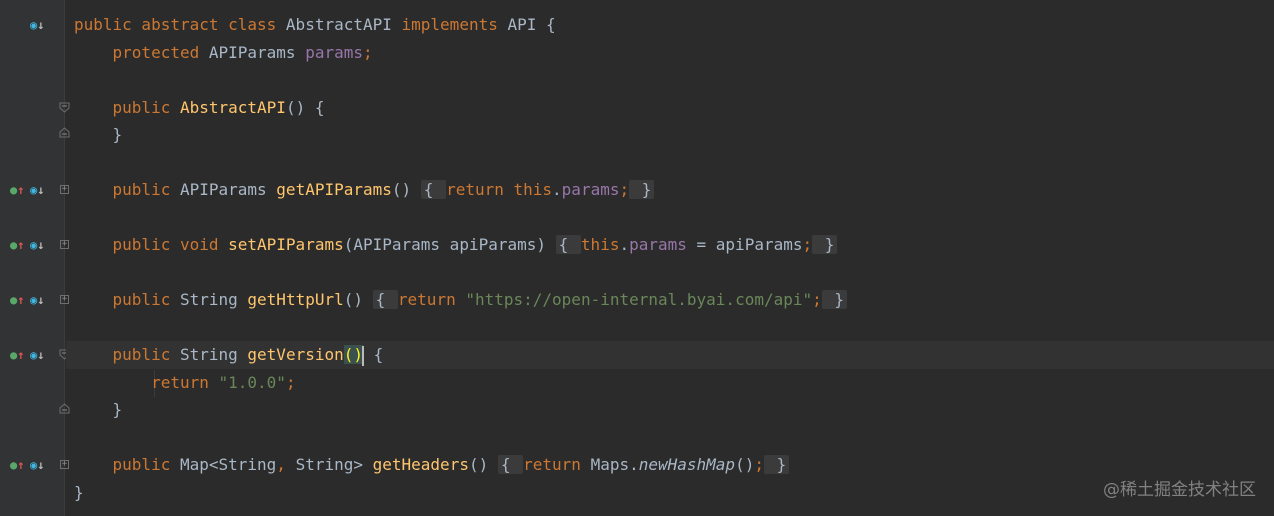 The width and height of the screenshot is (1274, 516). I want to click on class-ref: Maps., so click(614, 464).